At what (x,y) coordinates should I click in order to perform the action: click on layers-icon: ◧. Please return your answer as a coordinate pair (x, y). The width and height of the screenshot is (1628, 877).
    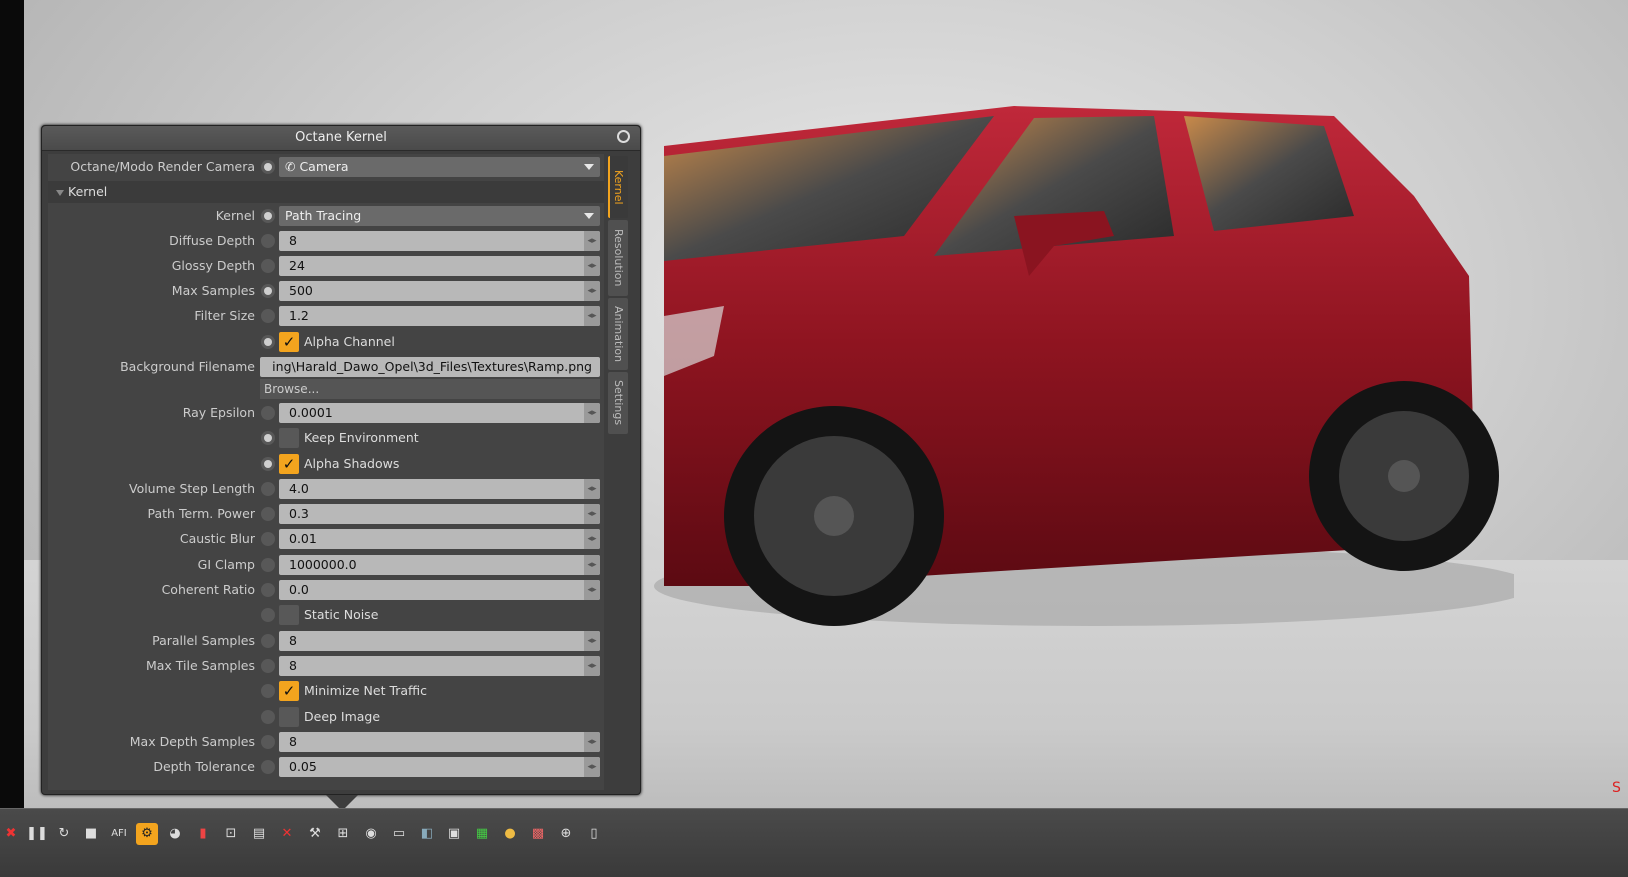
    Looking at the image, I should click on (427, 834).